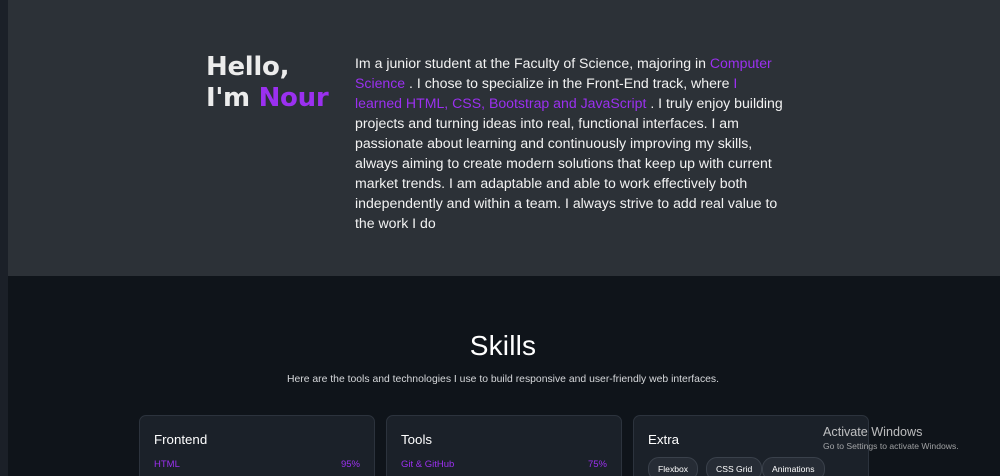  What do you see at coordinates (793, 466) in the screenshot?
I see `chip-animations: Animations` at bounding box center [793, 466].